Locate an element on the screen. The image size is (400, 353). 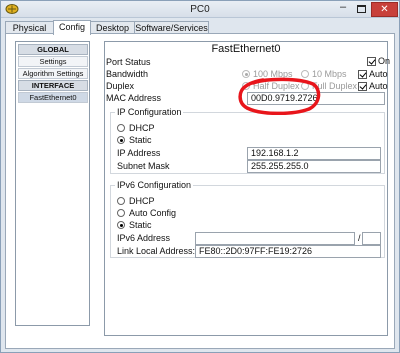
bandwidth-10-radio is located at coordinates (305, 74).